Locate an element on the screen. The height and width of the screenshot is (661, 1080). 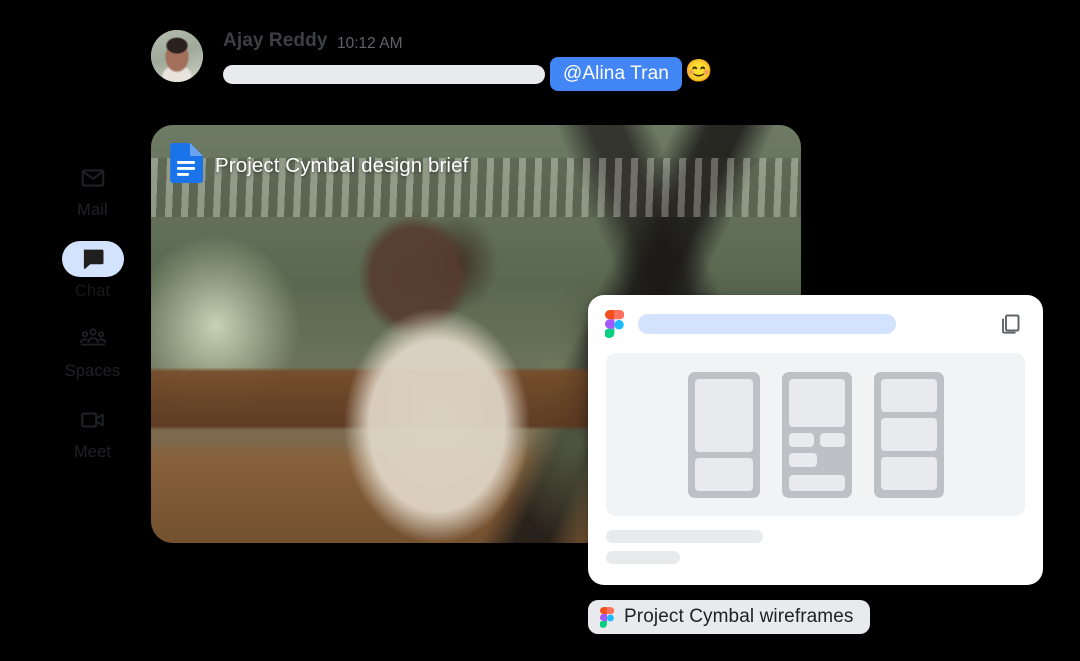
mention-chip: @Alina Tran is located at coordinates (616, 74).